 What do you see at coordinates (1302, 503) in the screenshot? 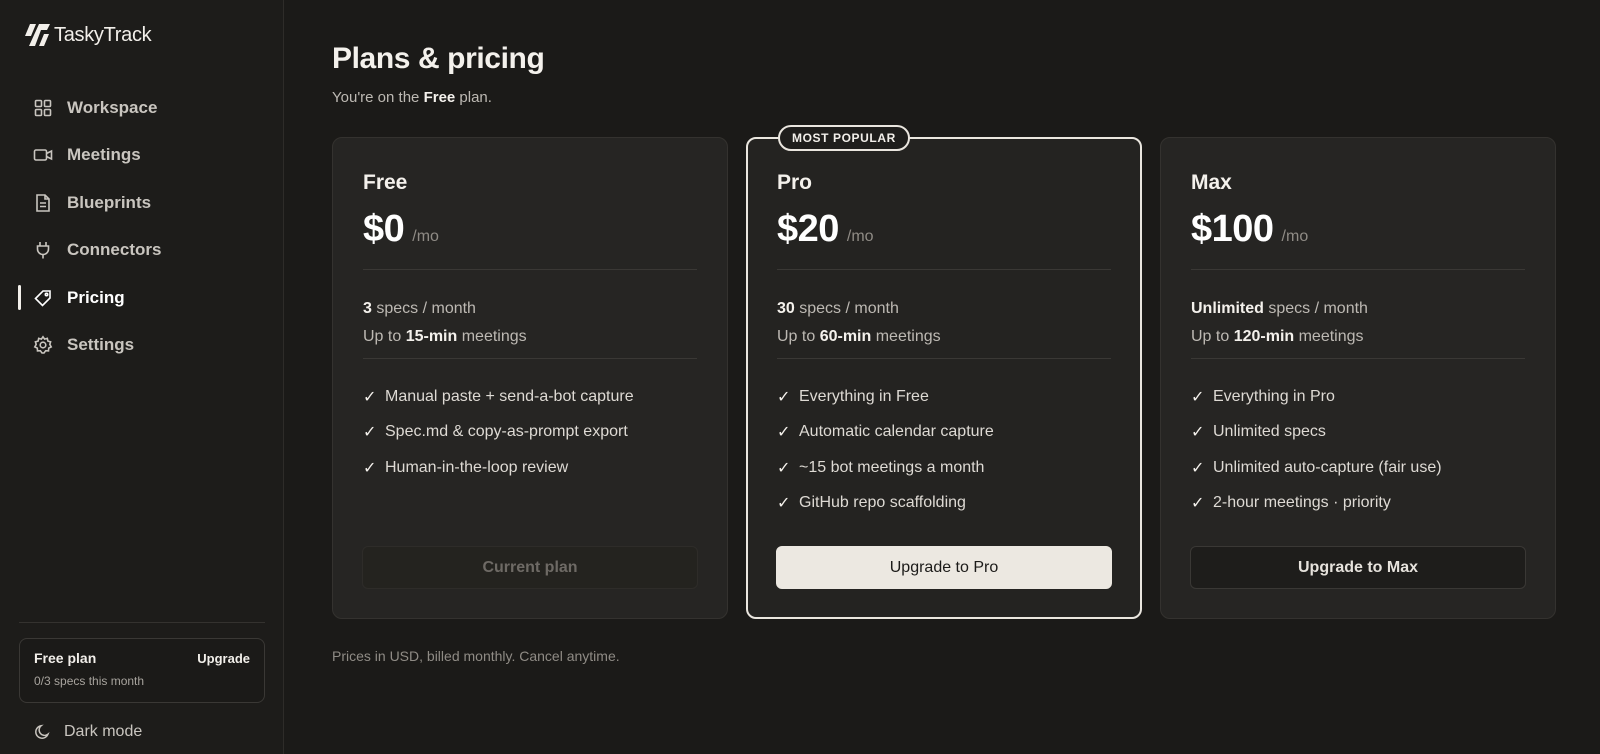
I see `feature-text: 2-hour meetings · priority` at bounding box center [1302, 503].